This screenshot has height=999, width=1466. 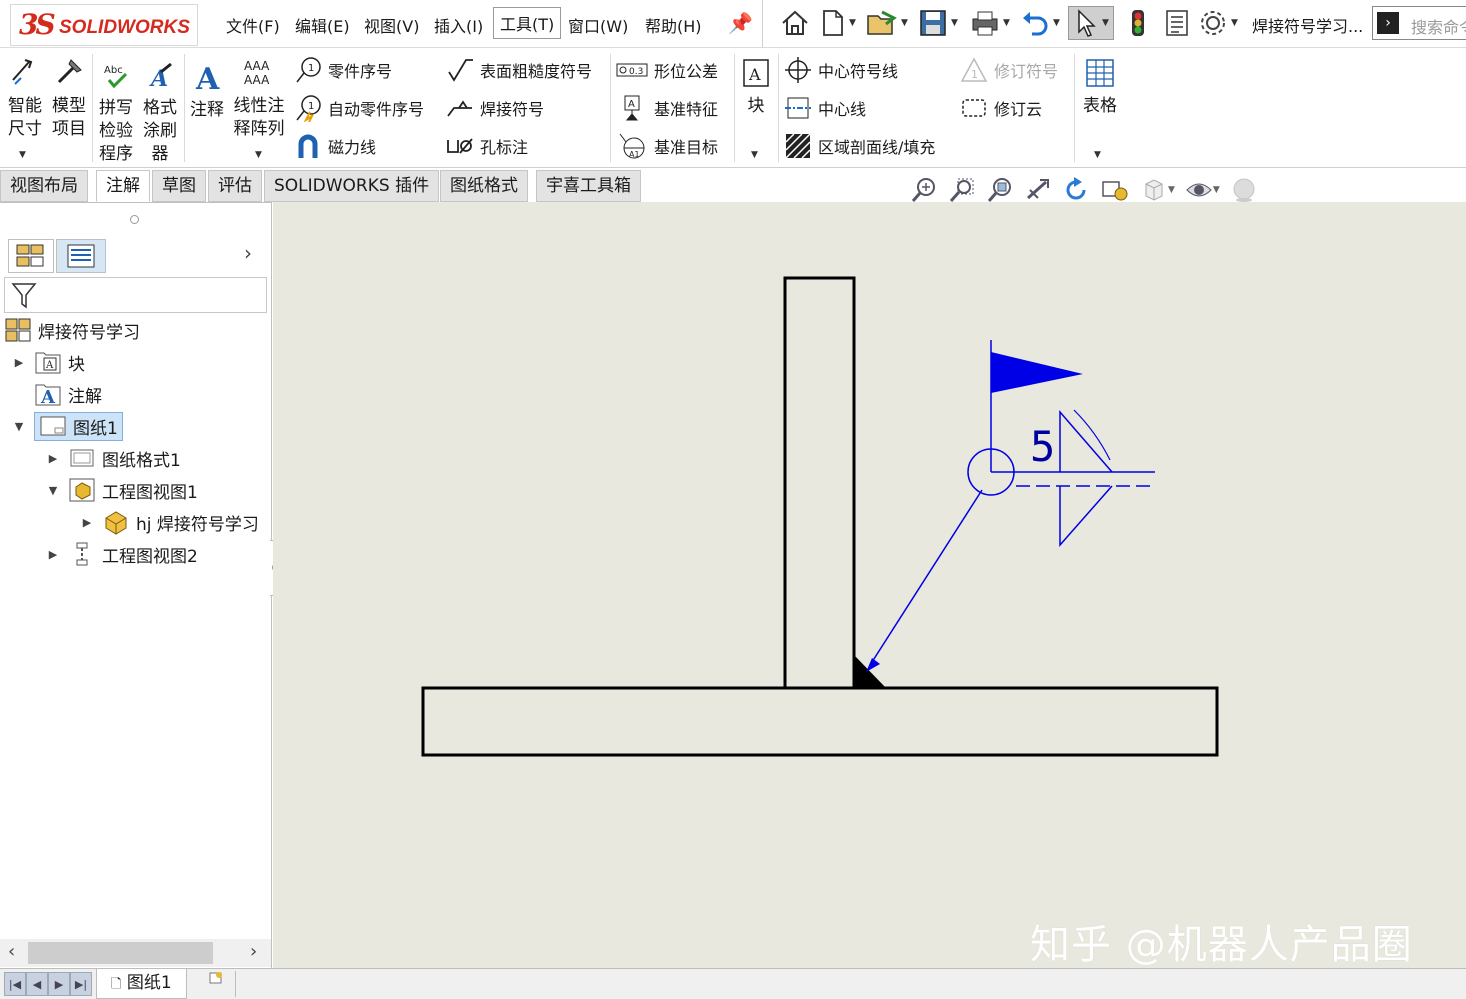 What do you see at coordinates (1009, 70) in the screenshot?
I see `revision-symbol-button: 1 修订符号` at bounding box center [1009, 70].